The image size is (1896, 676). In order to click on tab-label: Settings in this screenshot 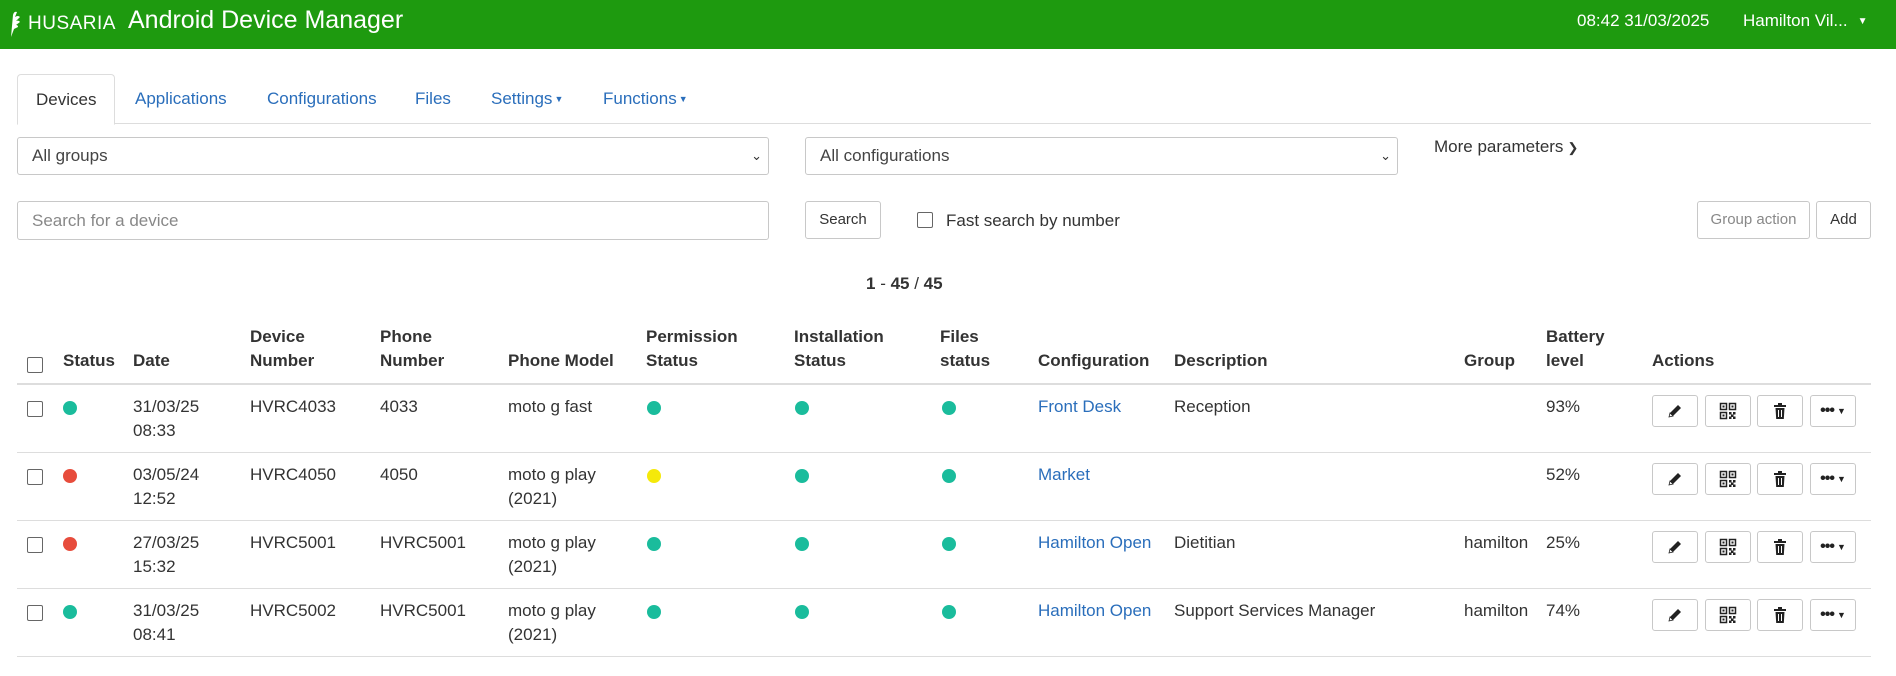, I will do `click(522, 98)`.